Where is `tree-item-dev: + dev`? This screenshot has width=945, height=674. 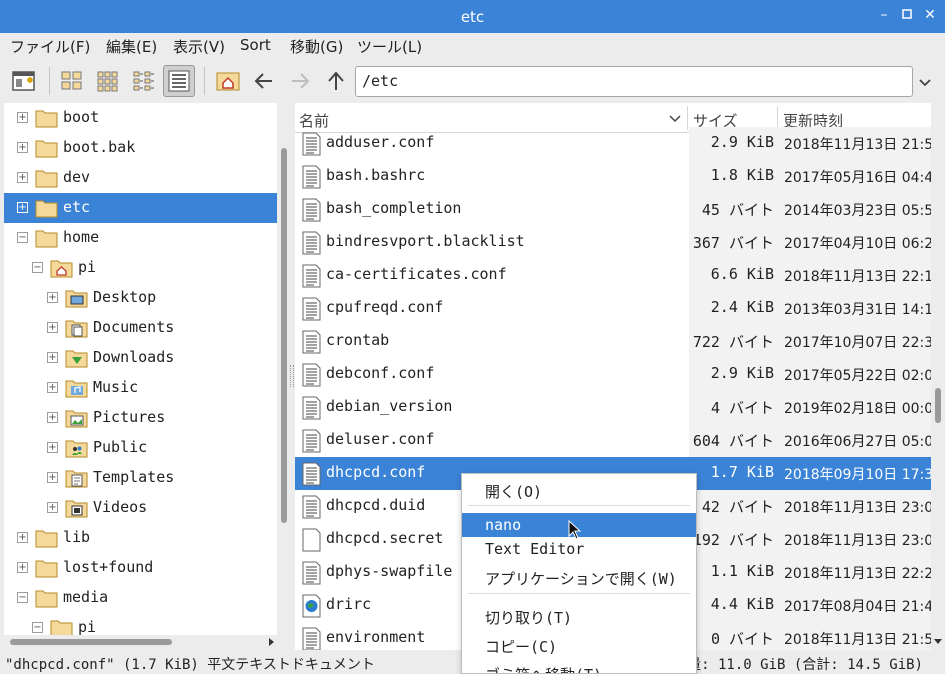
tree-item-dev: + dev is located at coordinates (140, 178).